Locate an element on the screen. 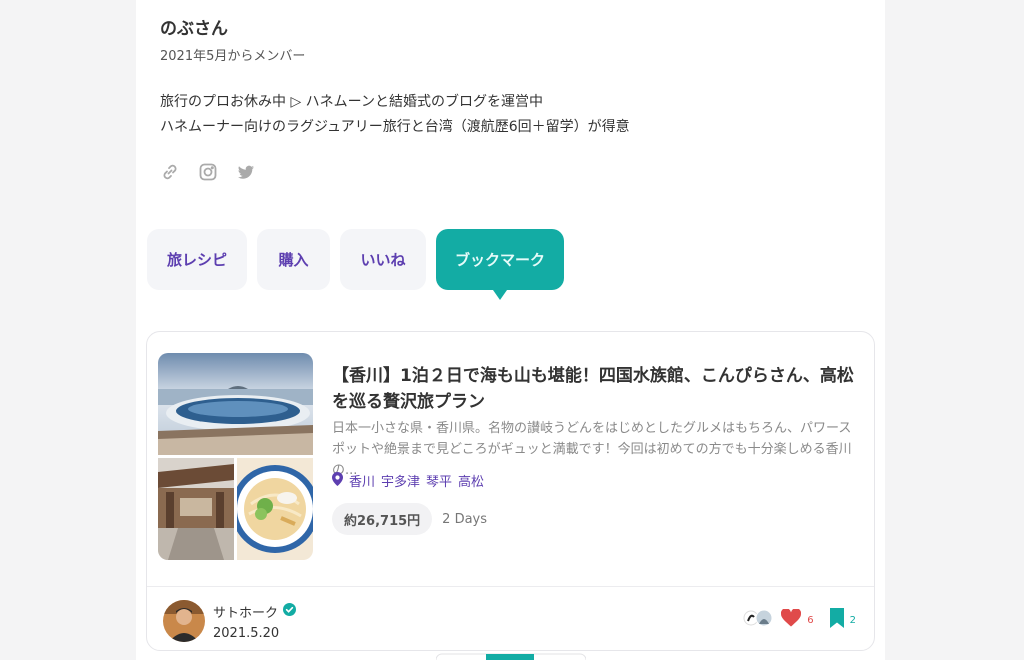 This screenshot has width=1024, height=660. profile-tabs: 旅レシピ 購入 いいね ブックマーク is located at coordinates (355, 264).